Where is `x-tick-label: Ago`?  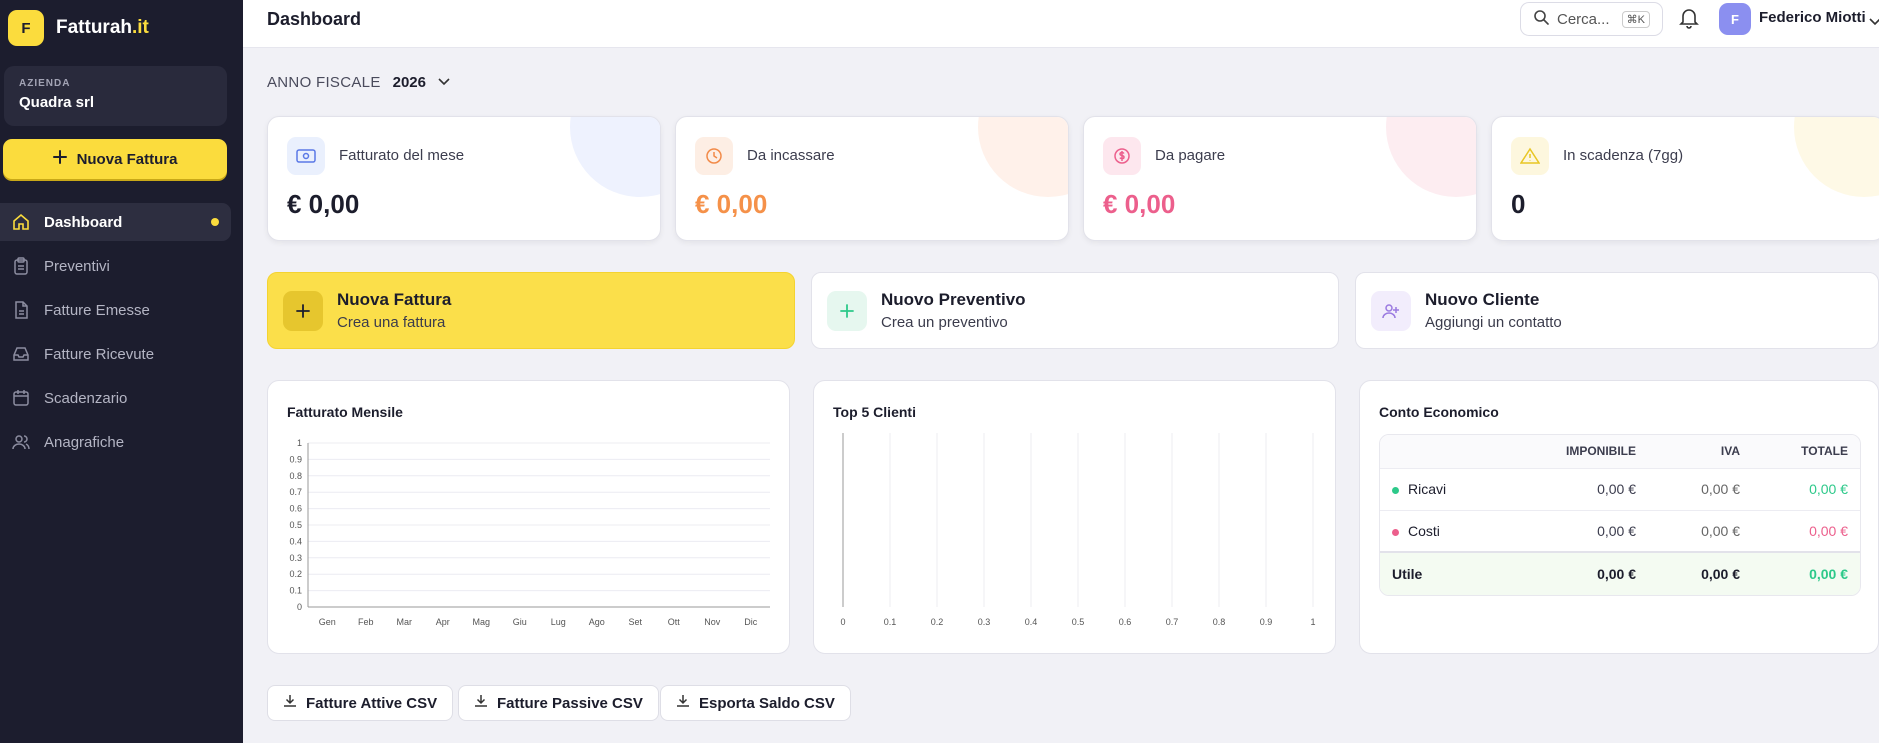 x-tick-label: Ago is located at coordinates (597, 622).